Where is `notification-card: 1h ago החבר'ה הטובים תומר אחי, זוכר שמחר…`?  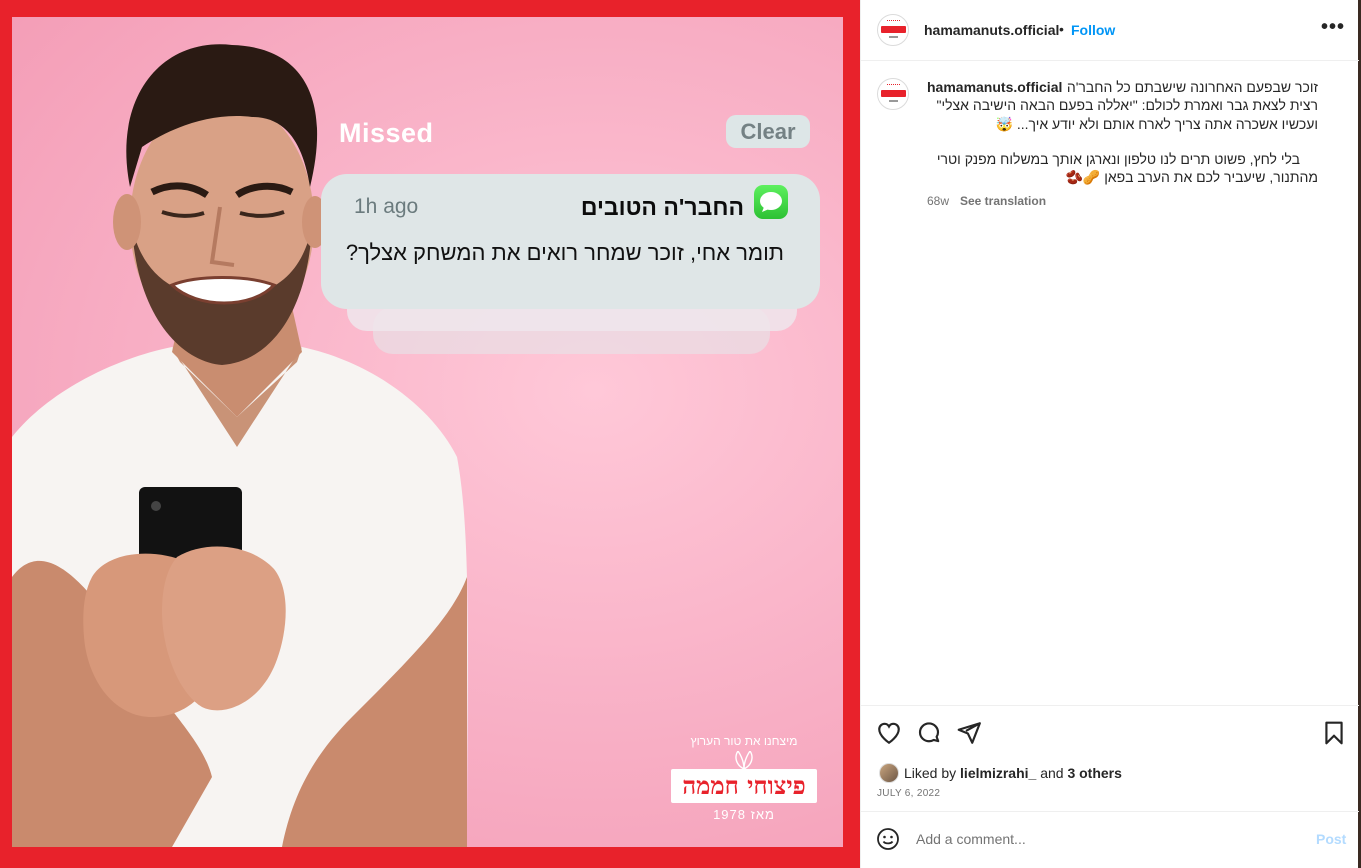 notification-card: 1h ago החבר'ה הטובים תומר אחי, זוכר שמחר… is located at coordinates (570, 241).